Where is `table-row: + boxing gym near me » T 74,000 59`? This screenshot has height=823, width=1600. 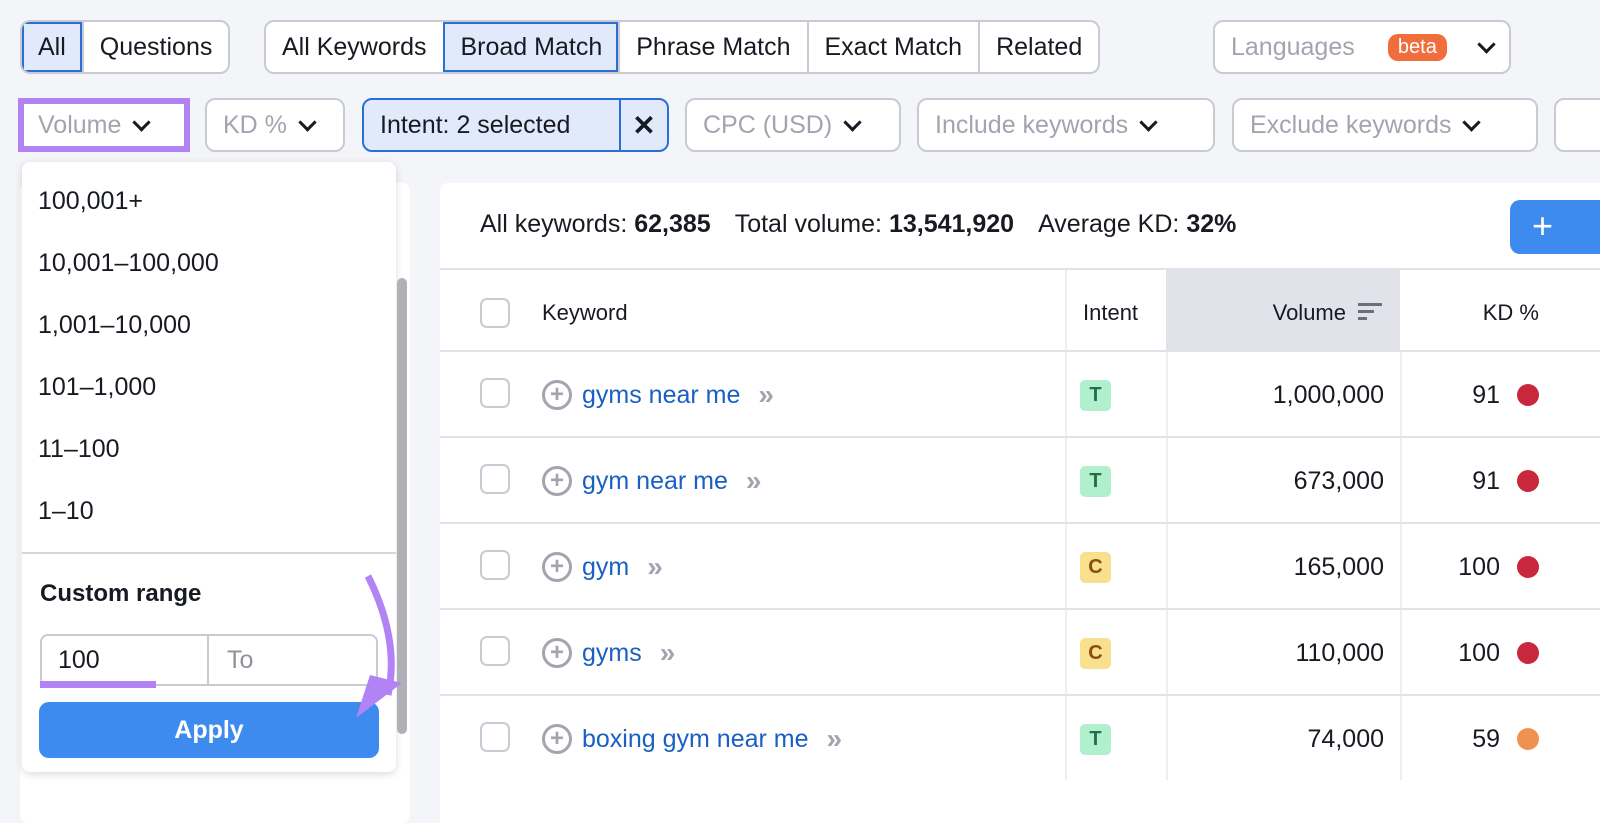
table-row: + boxing gym near me » T 74,000 59 is located at coordinates (1020, 737).